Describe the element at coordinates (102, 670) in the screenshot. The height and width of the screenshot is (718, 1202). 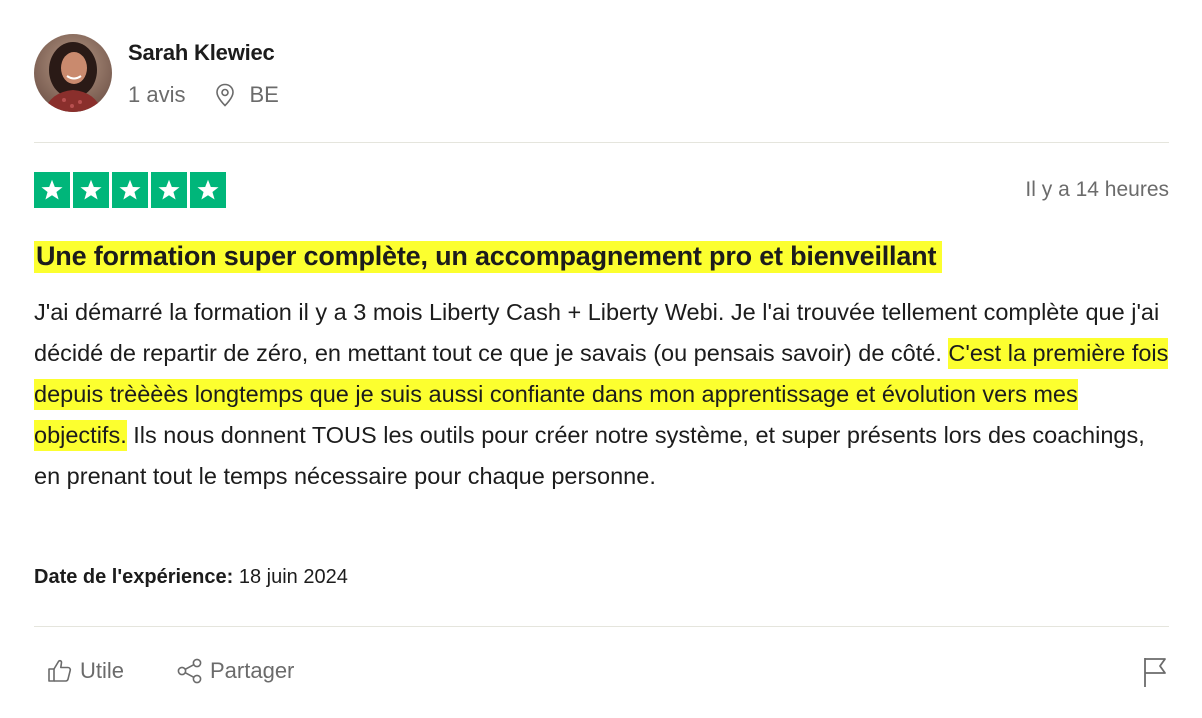
I see `useful-label: Utile` at that location.